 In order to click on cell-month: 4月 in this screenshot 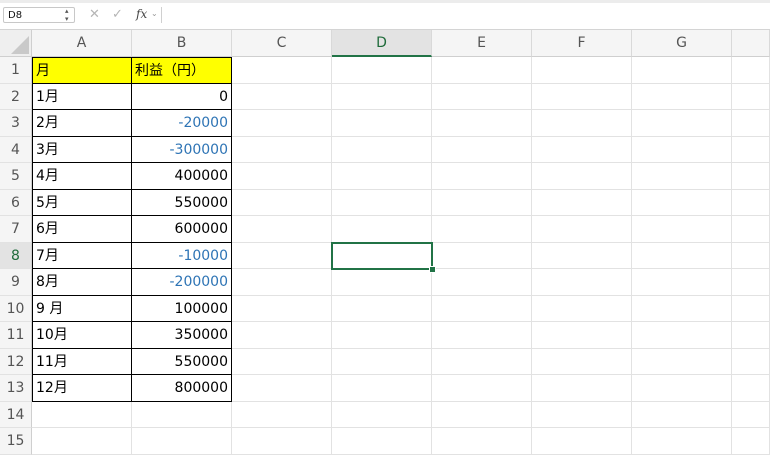, I will do `click(82, 176)`.